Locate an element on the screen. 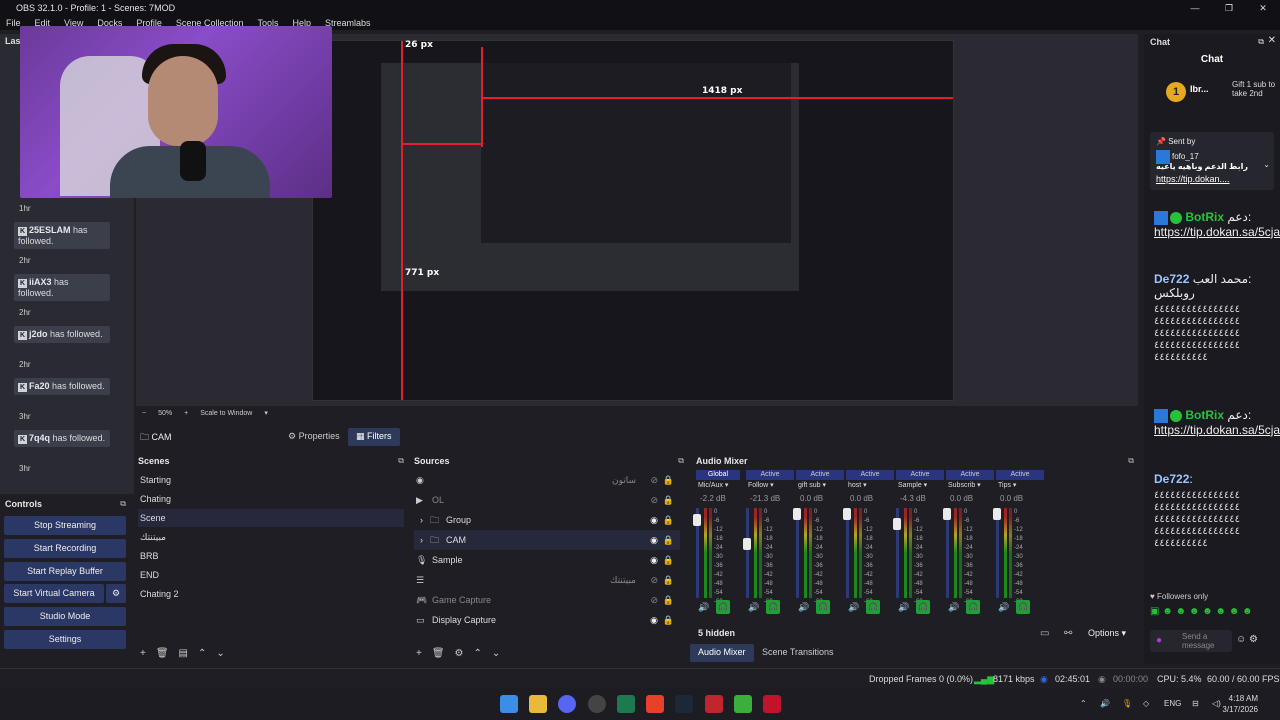 The height and width of the screenshot is (720, 1280). virtual-camera-gear-icon: ⚙ is located at coordinates (116, 593).